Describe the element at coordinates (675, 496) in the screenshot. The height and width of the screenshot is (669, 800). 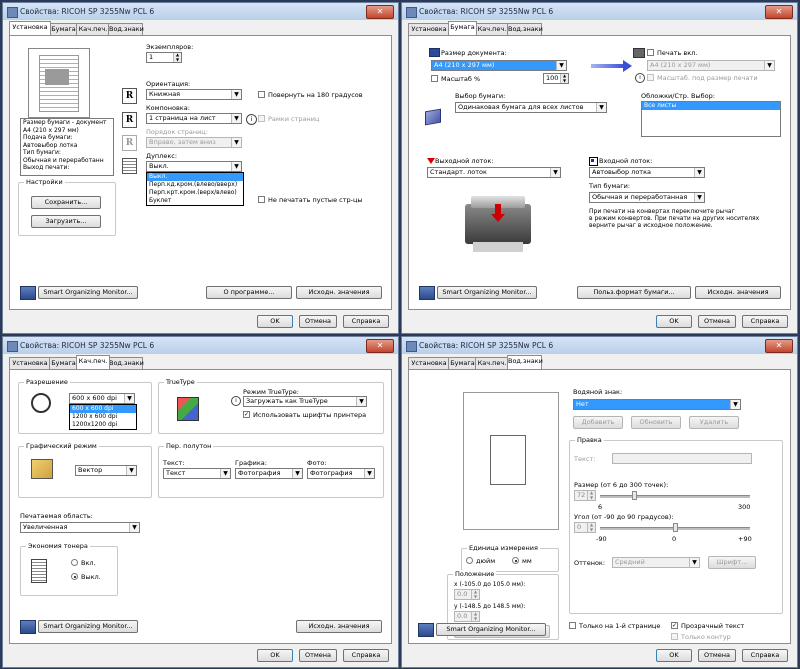
I see `size-slider-track` at that location.